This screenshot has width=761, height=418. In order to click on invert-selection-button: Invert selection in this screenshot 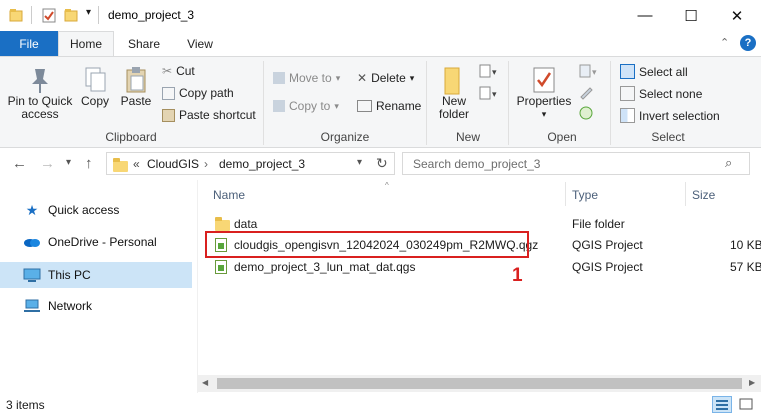, I will do `click(670, 115)`.